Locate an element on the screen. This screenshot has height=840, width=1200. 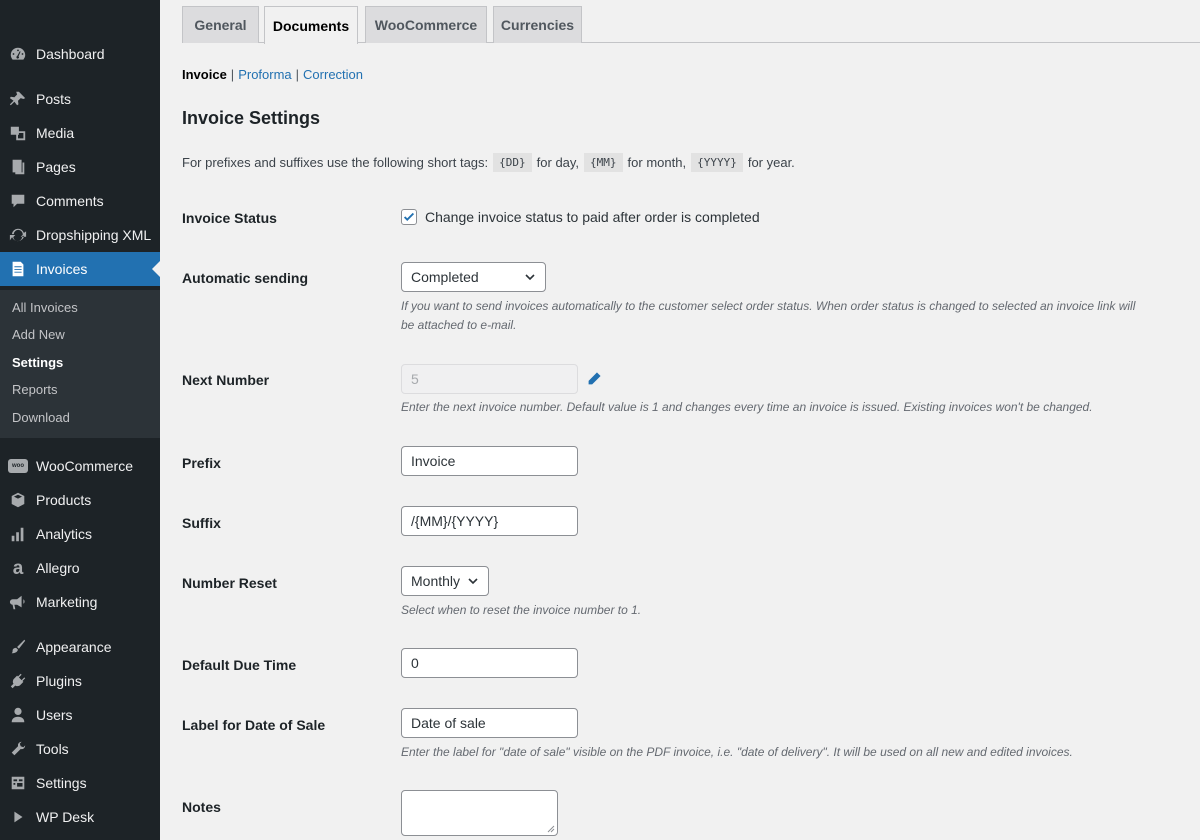
play-icon is located at coordinates (18, 817).